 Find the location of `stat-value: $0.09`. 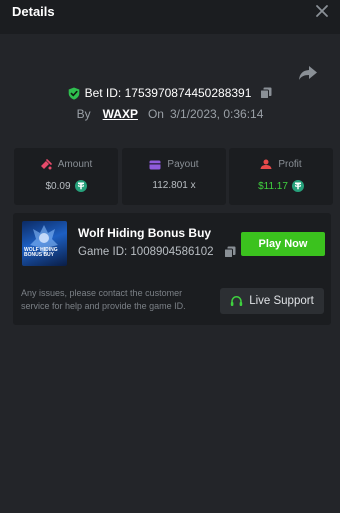

stat-value: $0.09 is located at coordinates (58, 186).